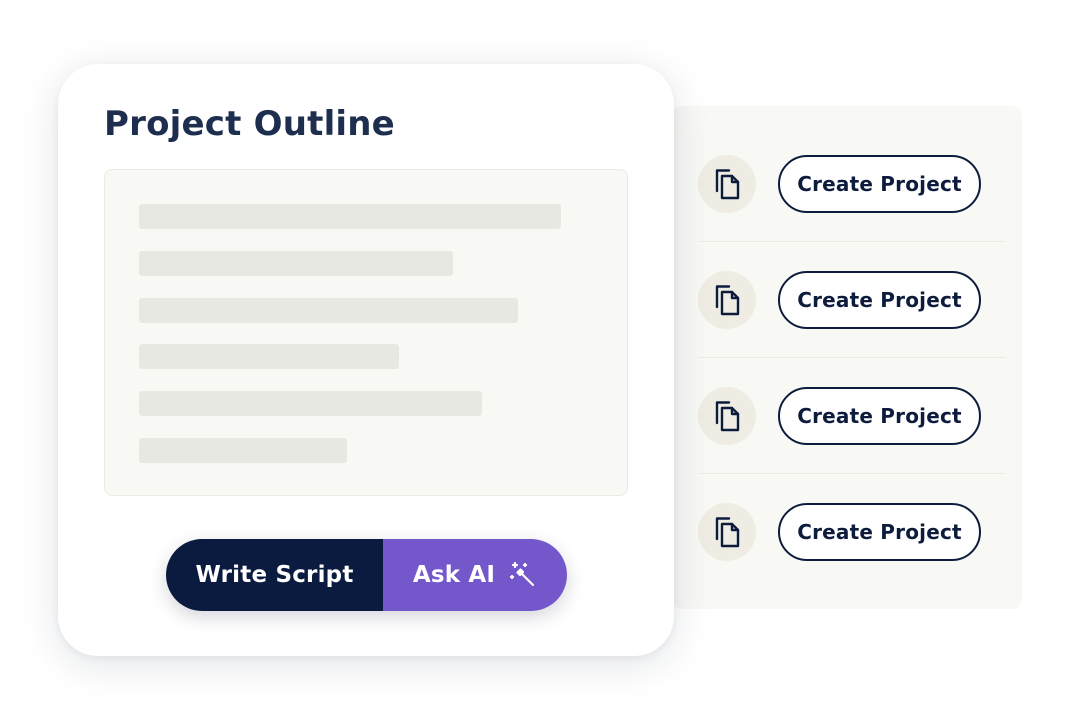 This screenshot has width=1080, height=720. I want to click on script-action-group: Write Script Ask AI, so click(366, 575).